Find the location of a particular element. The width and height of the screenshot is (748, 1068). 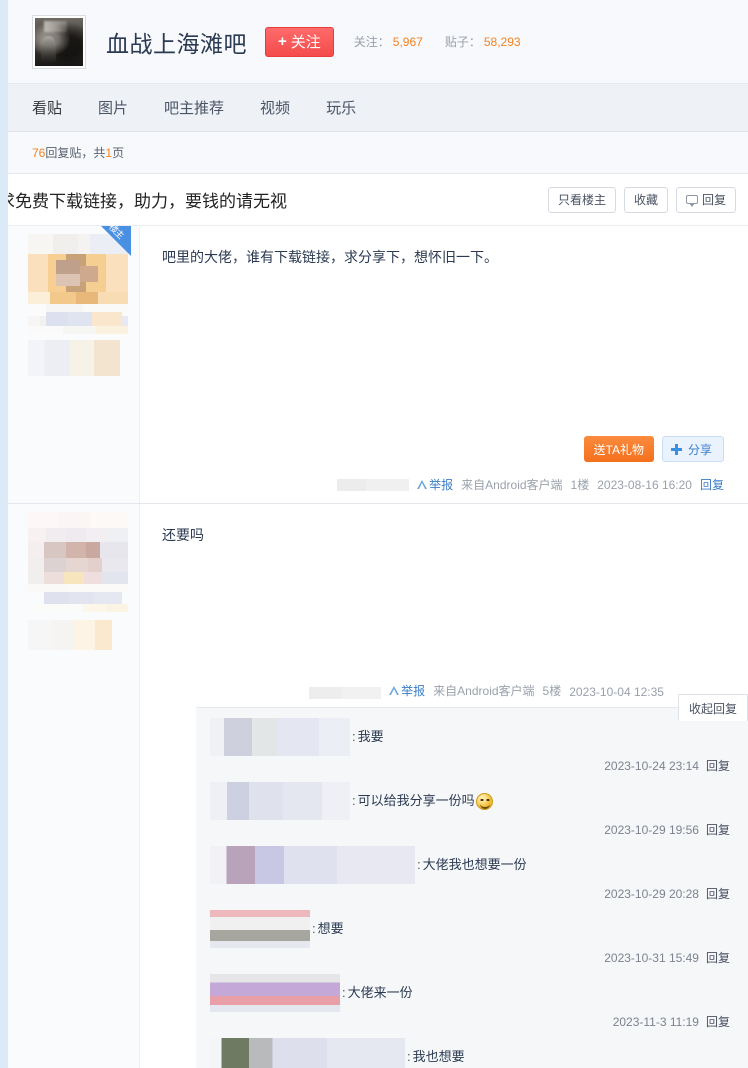

post-2-time: 2023-10-04 12:35 is located at coordinates (616, 692).